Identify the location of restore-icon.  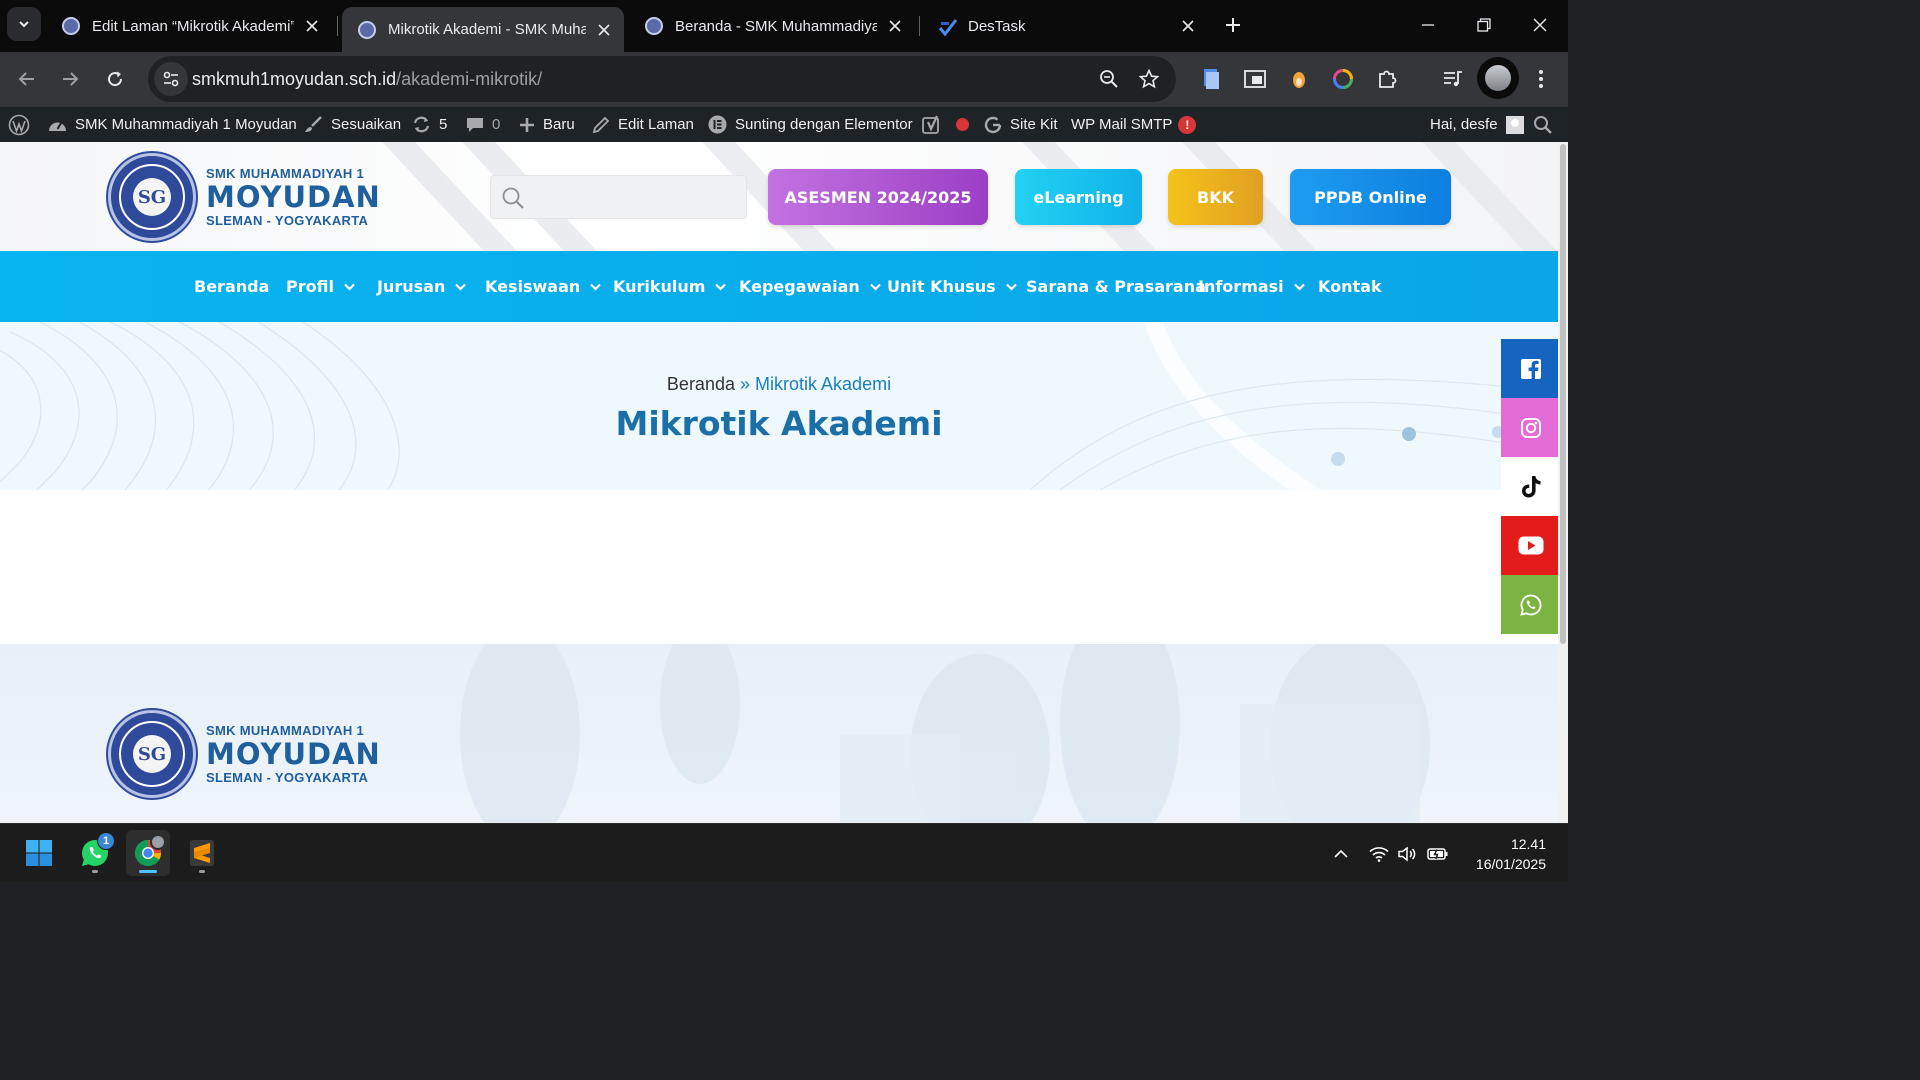
(1484, 25).